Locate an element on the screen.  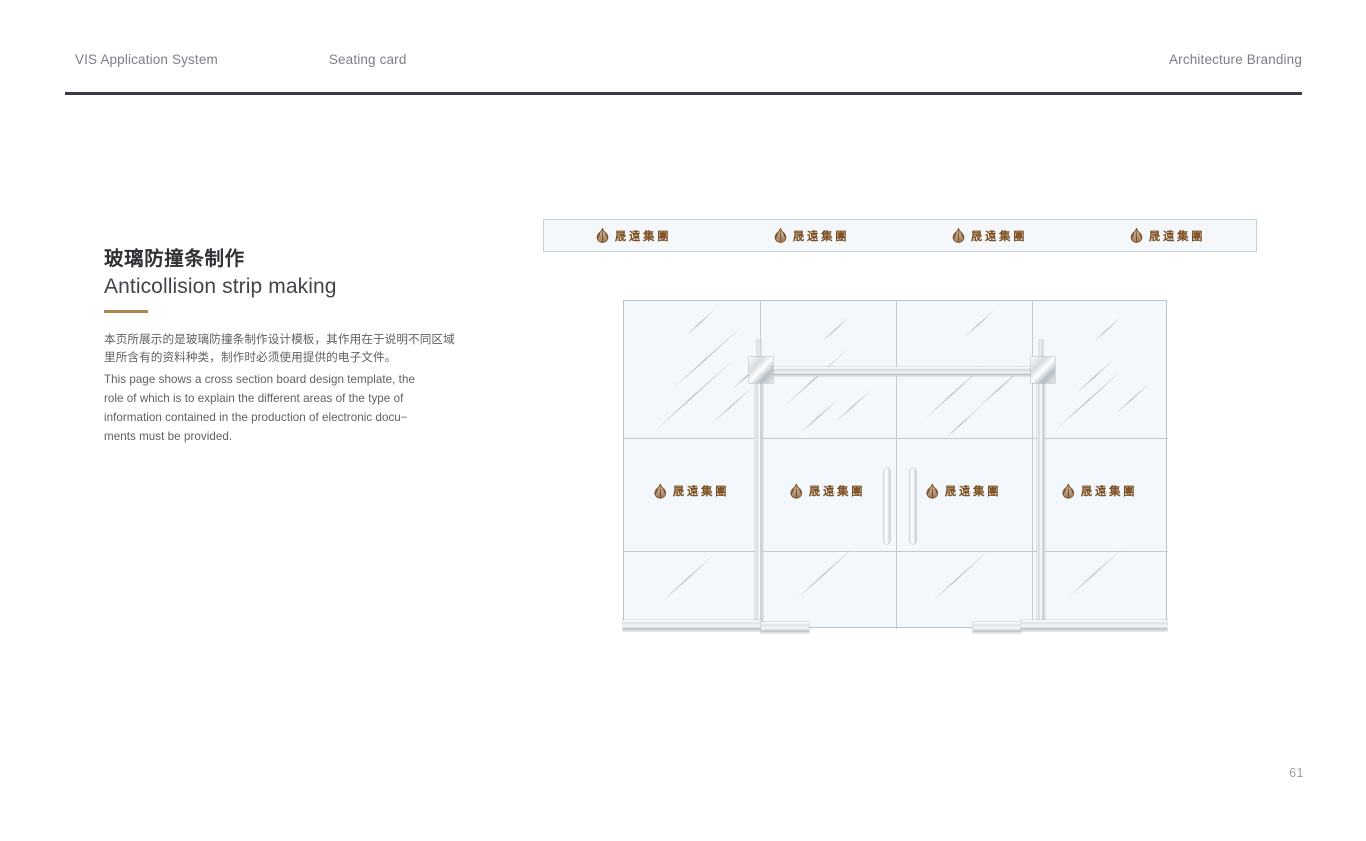
page-number: 61 is located at coordinates (1296, 773).